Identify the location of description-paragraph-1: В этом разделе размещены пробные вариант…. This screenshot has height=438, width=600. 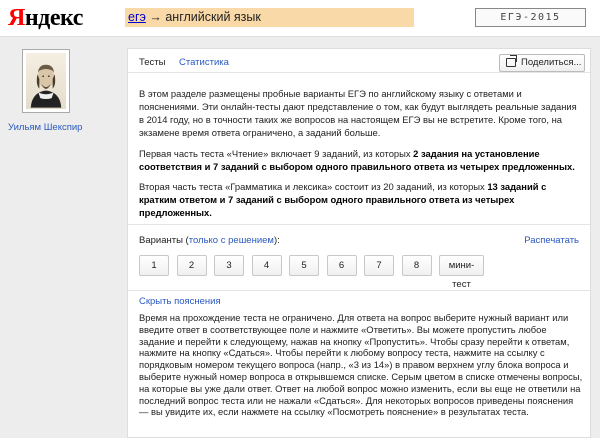
(358, 113).